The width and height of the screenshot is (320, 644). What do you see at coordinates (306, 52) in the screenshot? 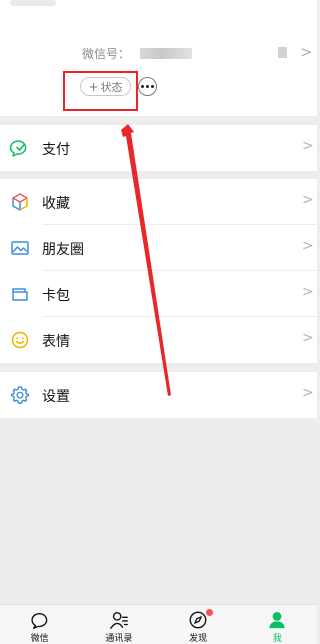
I see `profile-chevron-icon: >` at bounding box center [306, 52].